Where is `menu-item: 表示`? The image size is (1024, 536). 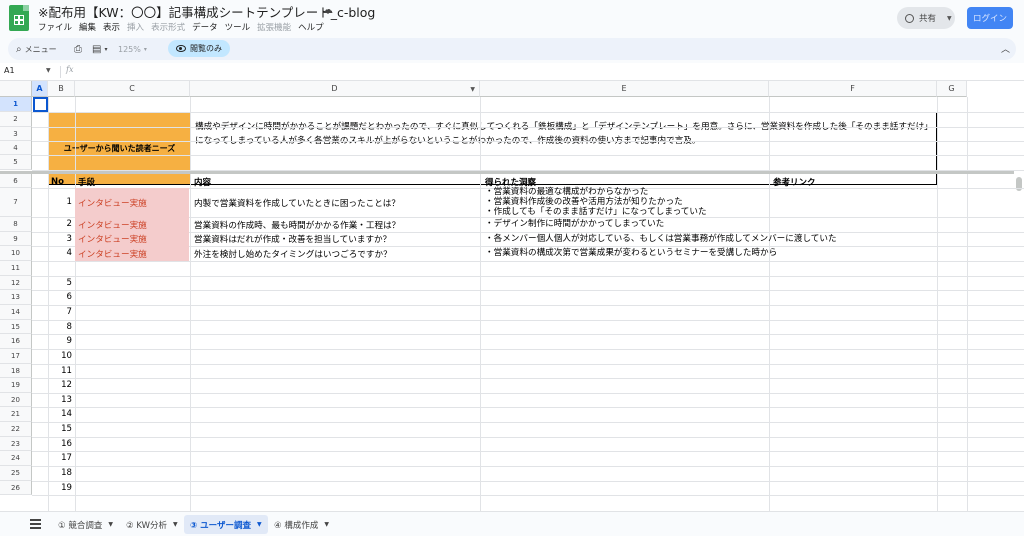
menu-item: 表示 is located at coordinates (111, 27).